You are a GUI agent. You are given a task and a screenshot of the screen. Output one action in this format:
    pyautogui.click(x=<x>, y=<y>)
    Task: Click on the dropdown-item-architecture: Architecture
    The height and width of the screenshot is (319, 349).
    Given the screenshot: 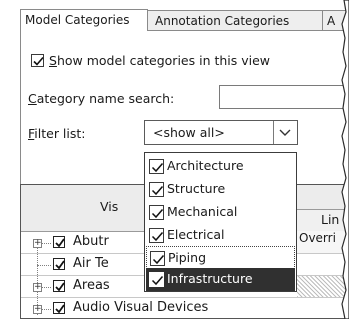 What is the action you would take?
    pyautogui.click(x=220, y=166)
    